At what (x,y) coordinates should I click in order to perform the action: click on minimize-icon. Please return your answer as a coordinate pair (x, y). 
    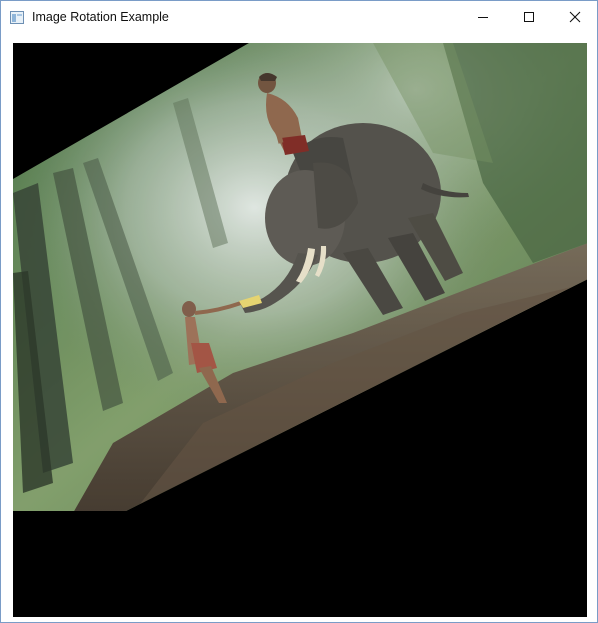
    Looking at the image, I should click on (483, 17).